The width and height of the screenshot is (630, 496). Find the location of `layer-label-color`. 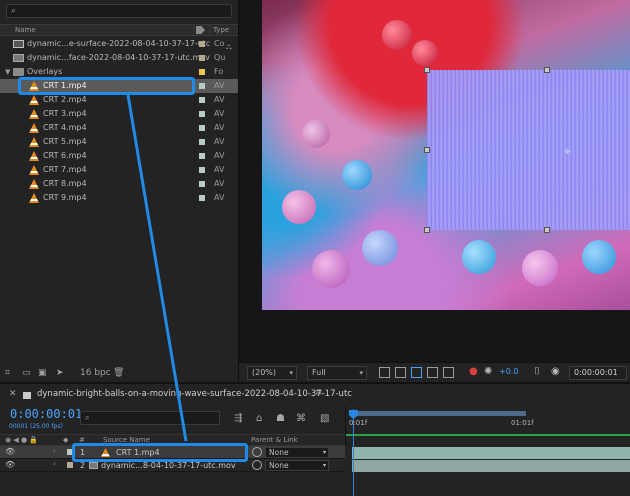

layer-label-color is located at coordinates (70, 465).